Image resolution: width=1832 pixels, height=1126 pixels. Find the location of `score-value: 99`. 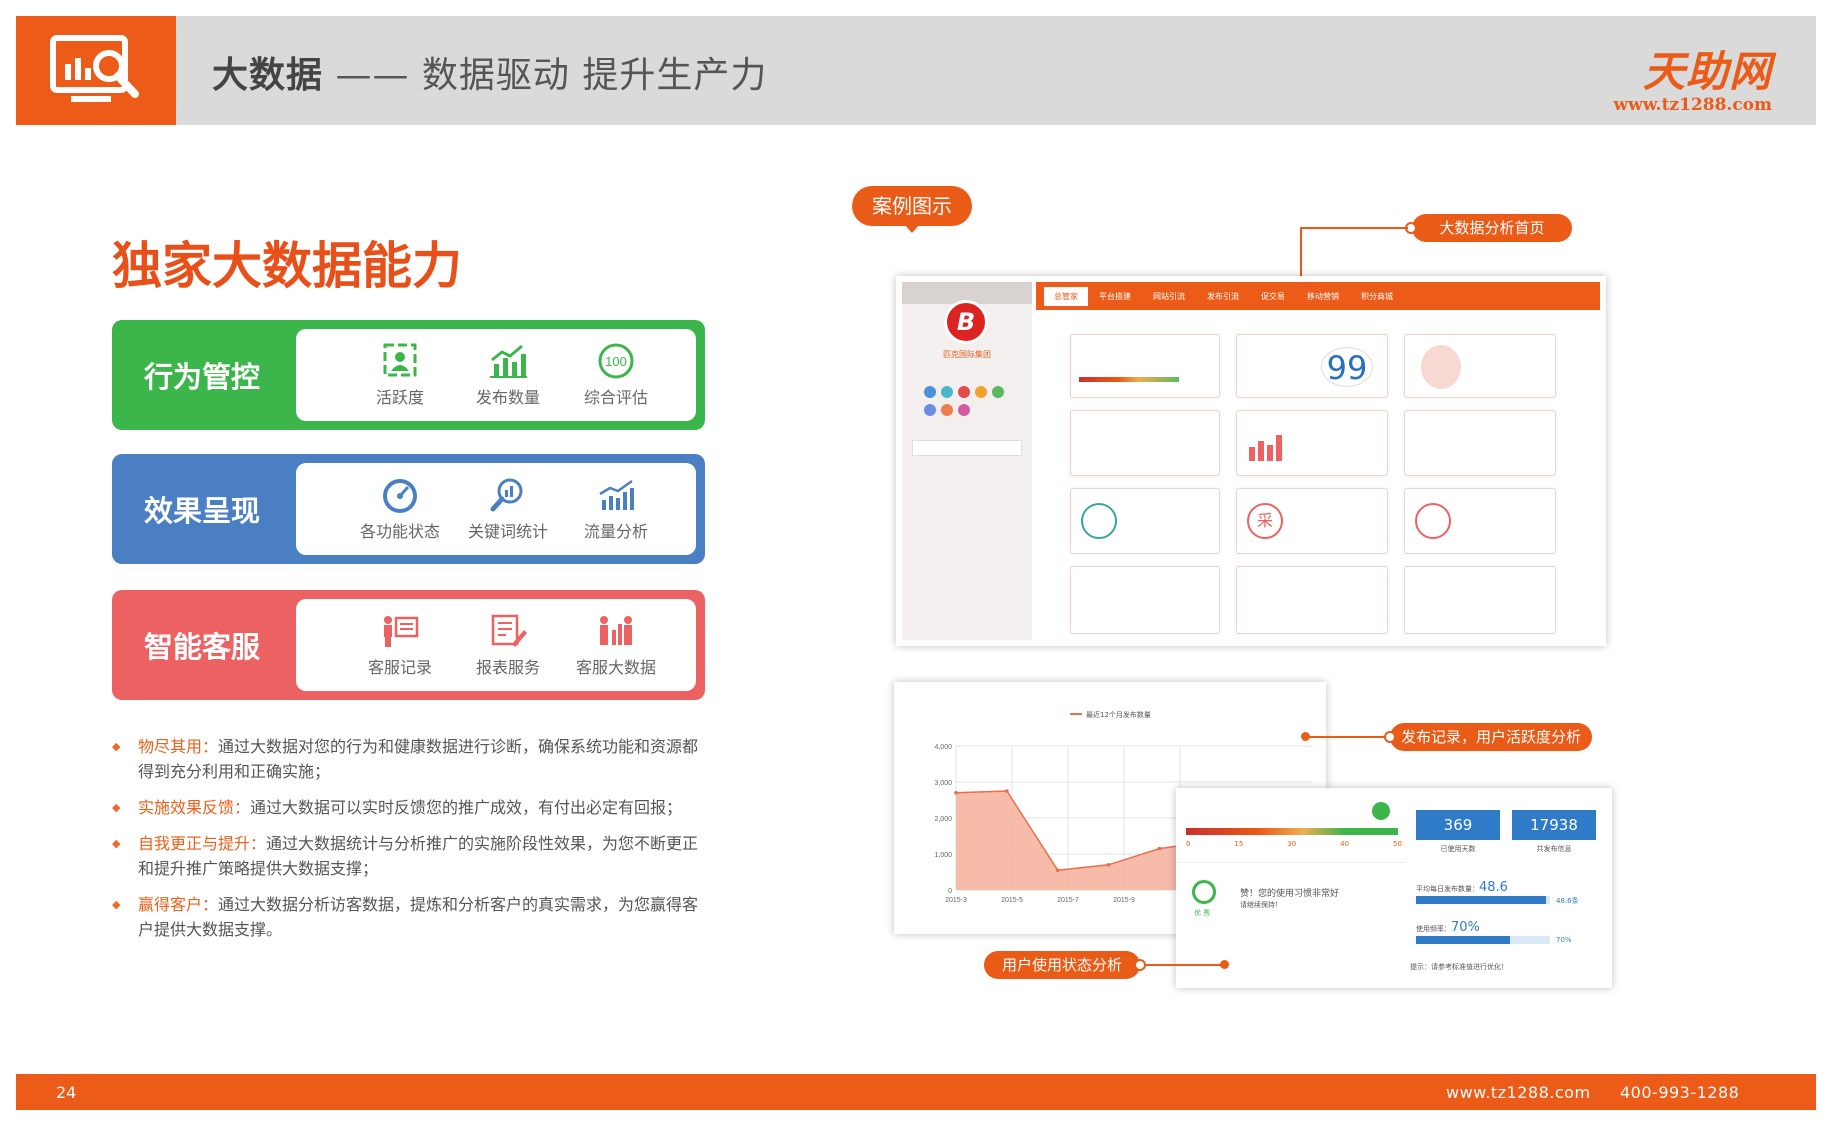

score-value: 99 is located at coordinates (1347, 367).